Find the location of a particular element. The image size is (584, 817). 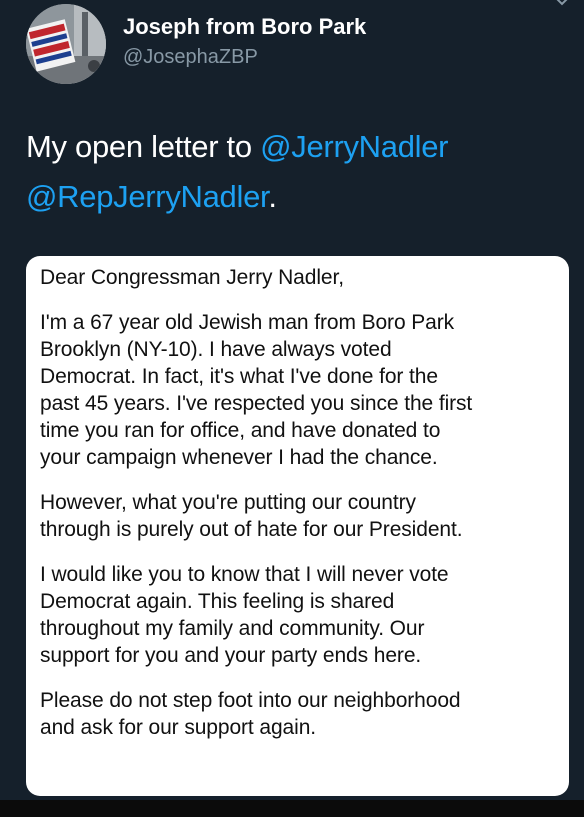

avatar is located at coordinates (66, 44).